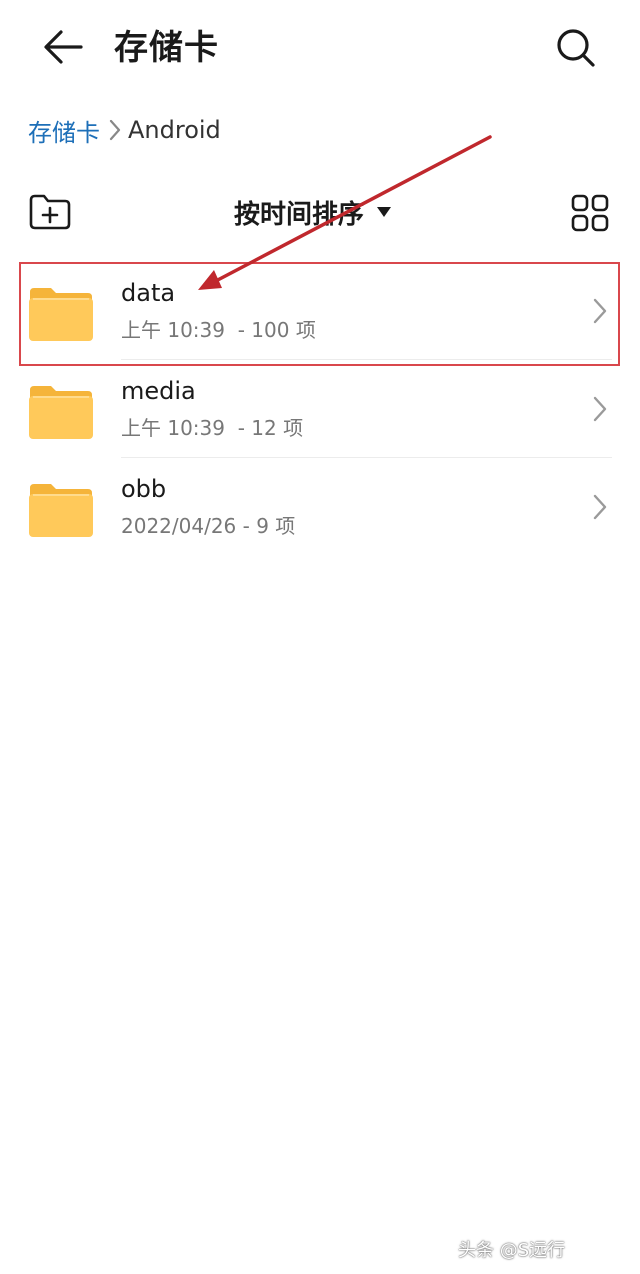 This screenshot has height=1274, width=640. Describe the element at coordinates (212, 428) in the screenshot. I see `file-meta: 上午 10:39 - 12 项` at that location.